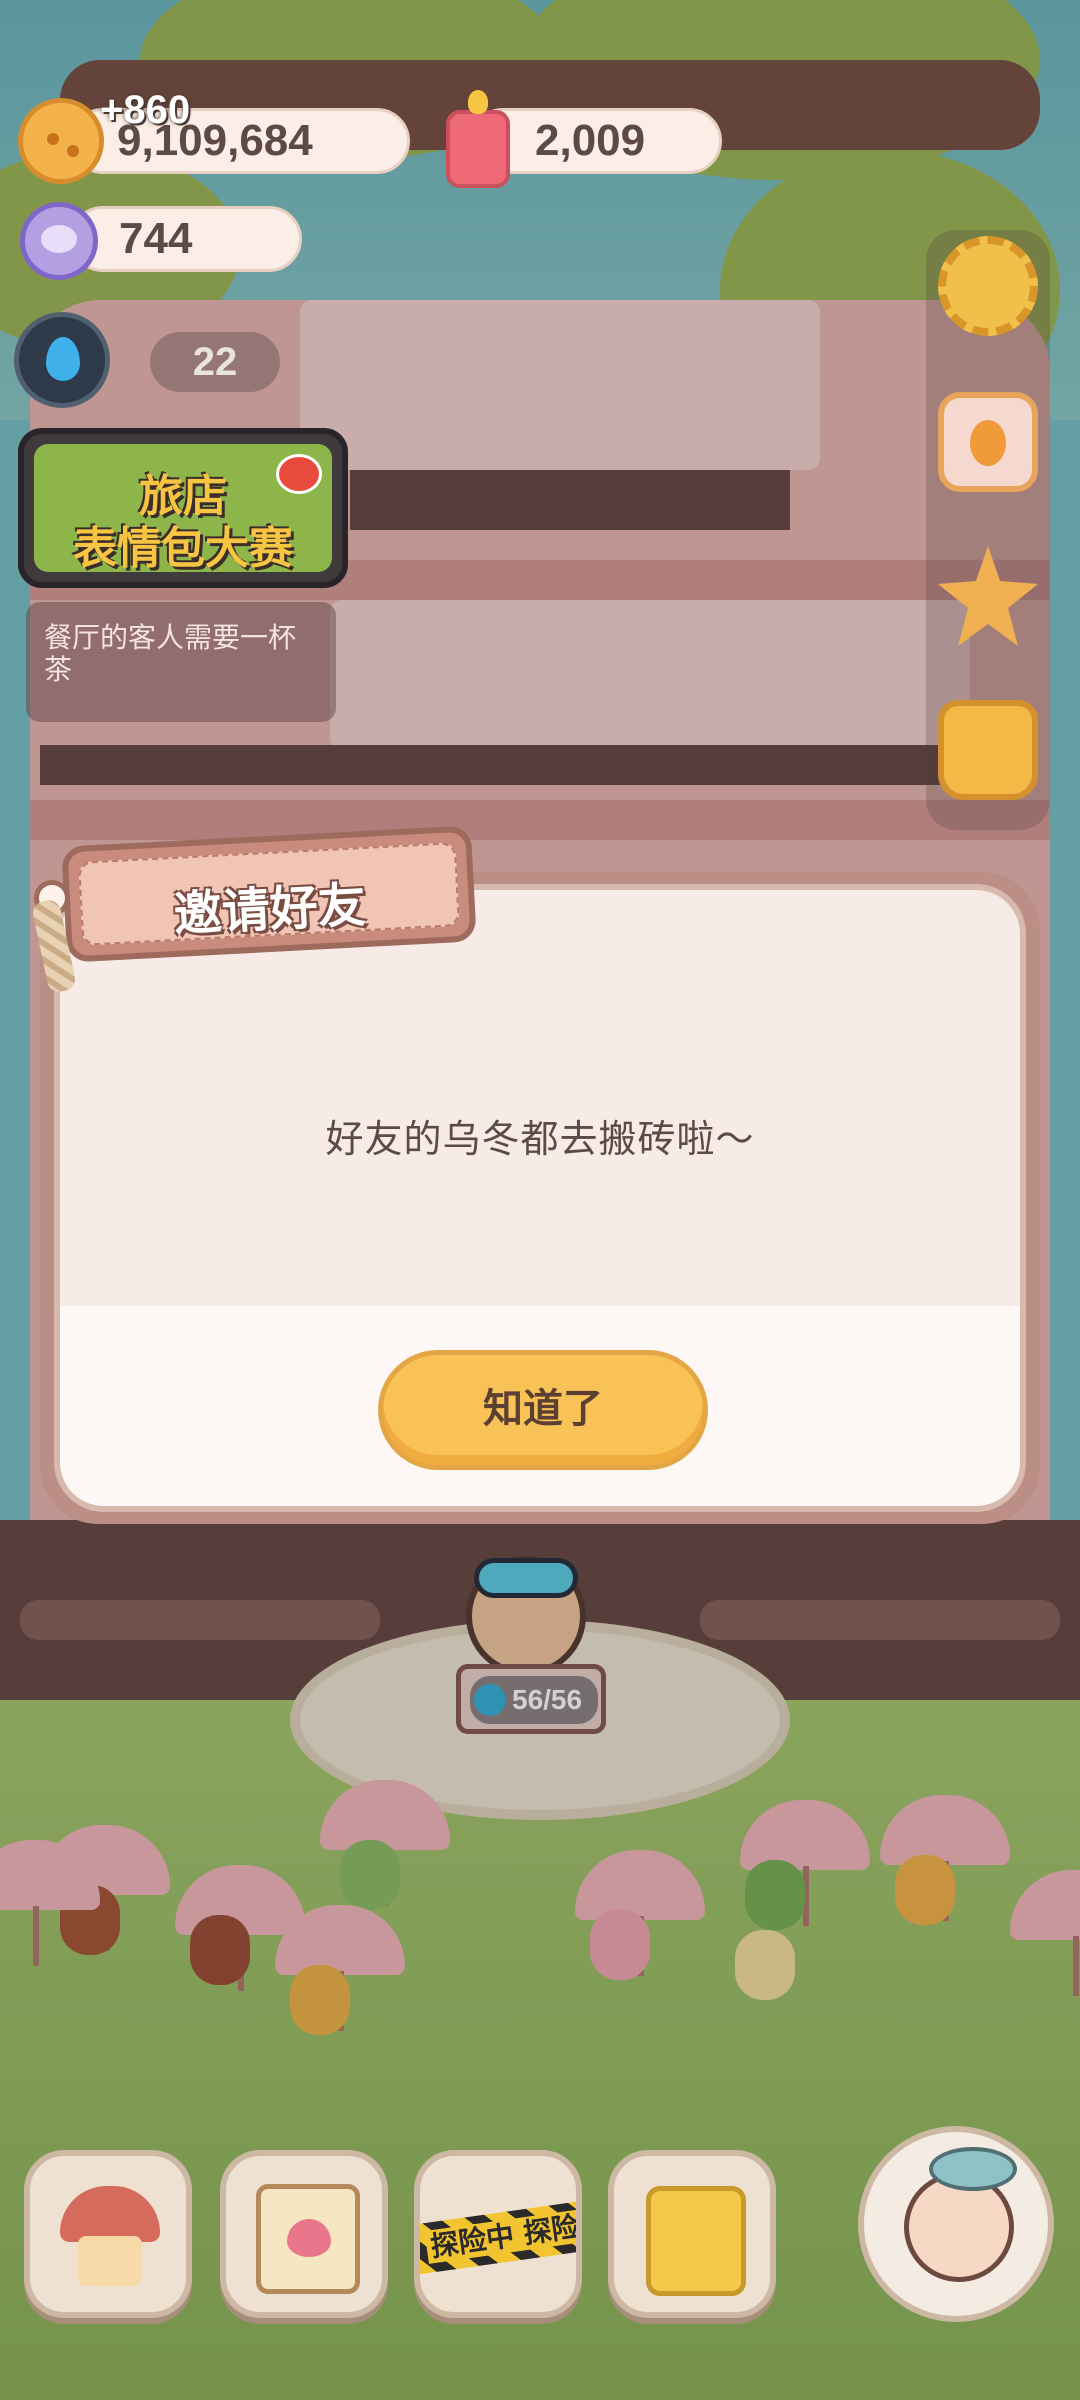 The height and width of the screenshot is (2400, 1080). I want to click on event-banner: 旅店 表情包大赛, so click(183, 508).